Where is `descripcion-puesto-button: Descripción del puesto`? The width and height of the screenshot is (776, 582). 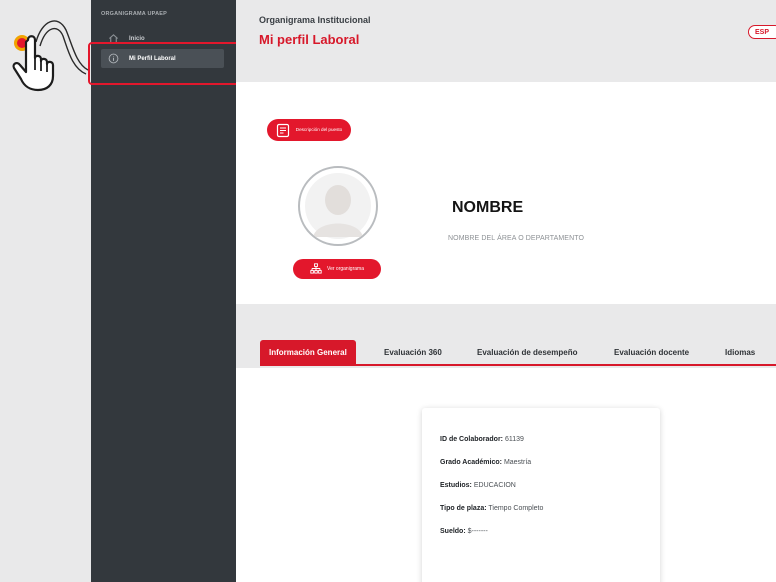
descripcion-puesto-button: Descripción del puesto is located at coordinates (309, 130).